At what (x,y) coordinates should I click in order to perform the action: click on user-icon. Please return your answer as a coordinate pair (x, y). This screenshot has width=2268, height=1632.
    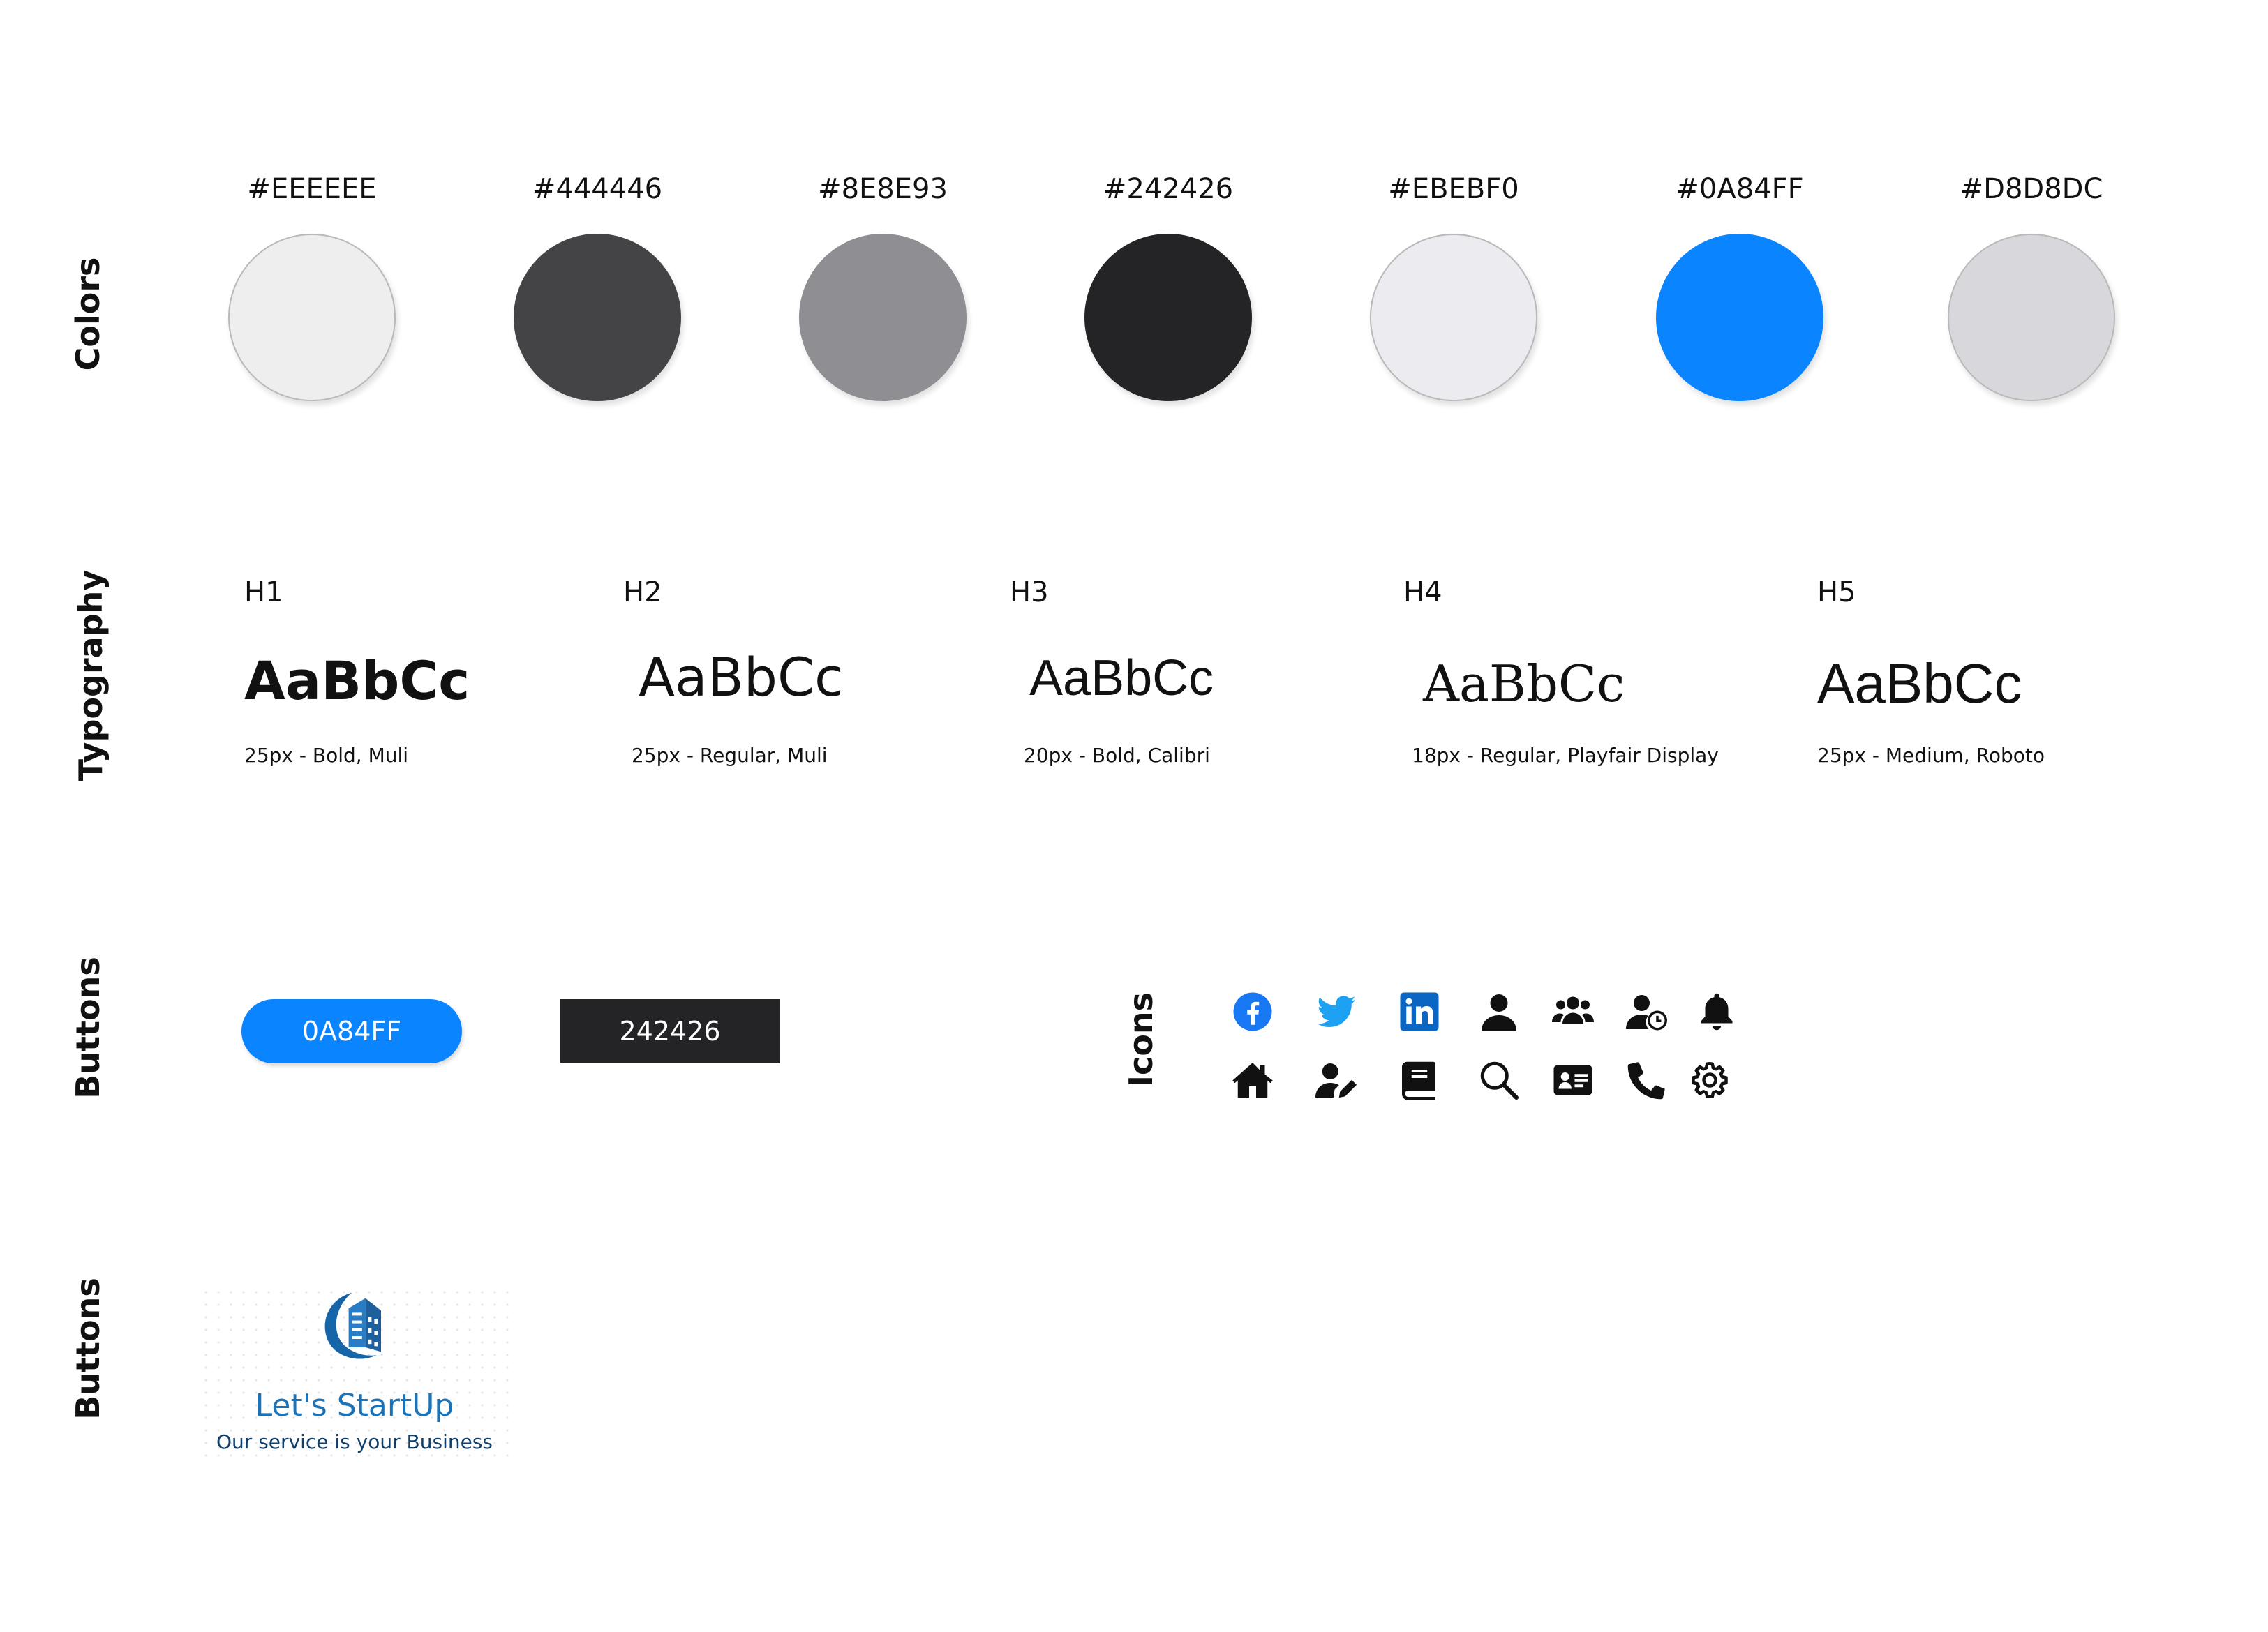
    Looking at the image, I should click on (1499, 1012).